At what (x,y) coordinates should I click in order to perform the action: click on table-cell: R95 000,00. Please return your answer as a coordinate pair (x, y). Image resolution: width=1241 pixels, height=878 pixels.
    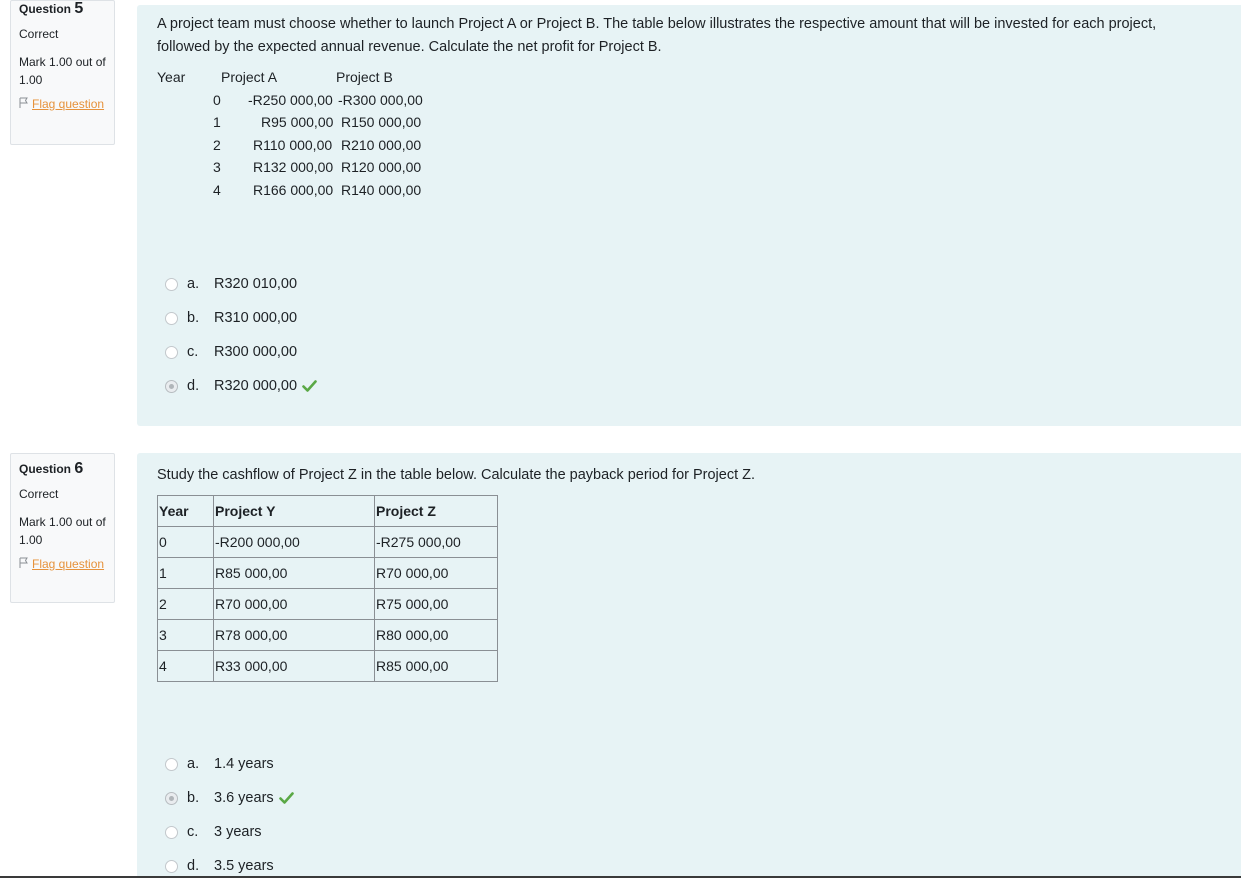
    Looking at the image, I should click on (297, 122).